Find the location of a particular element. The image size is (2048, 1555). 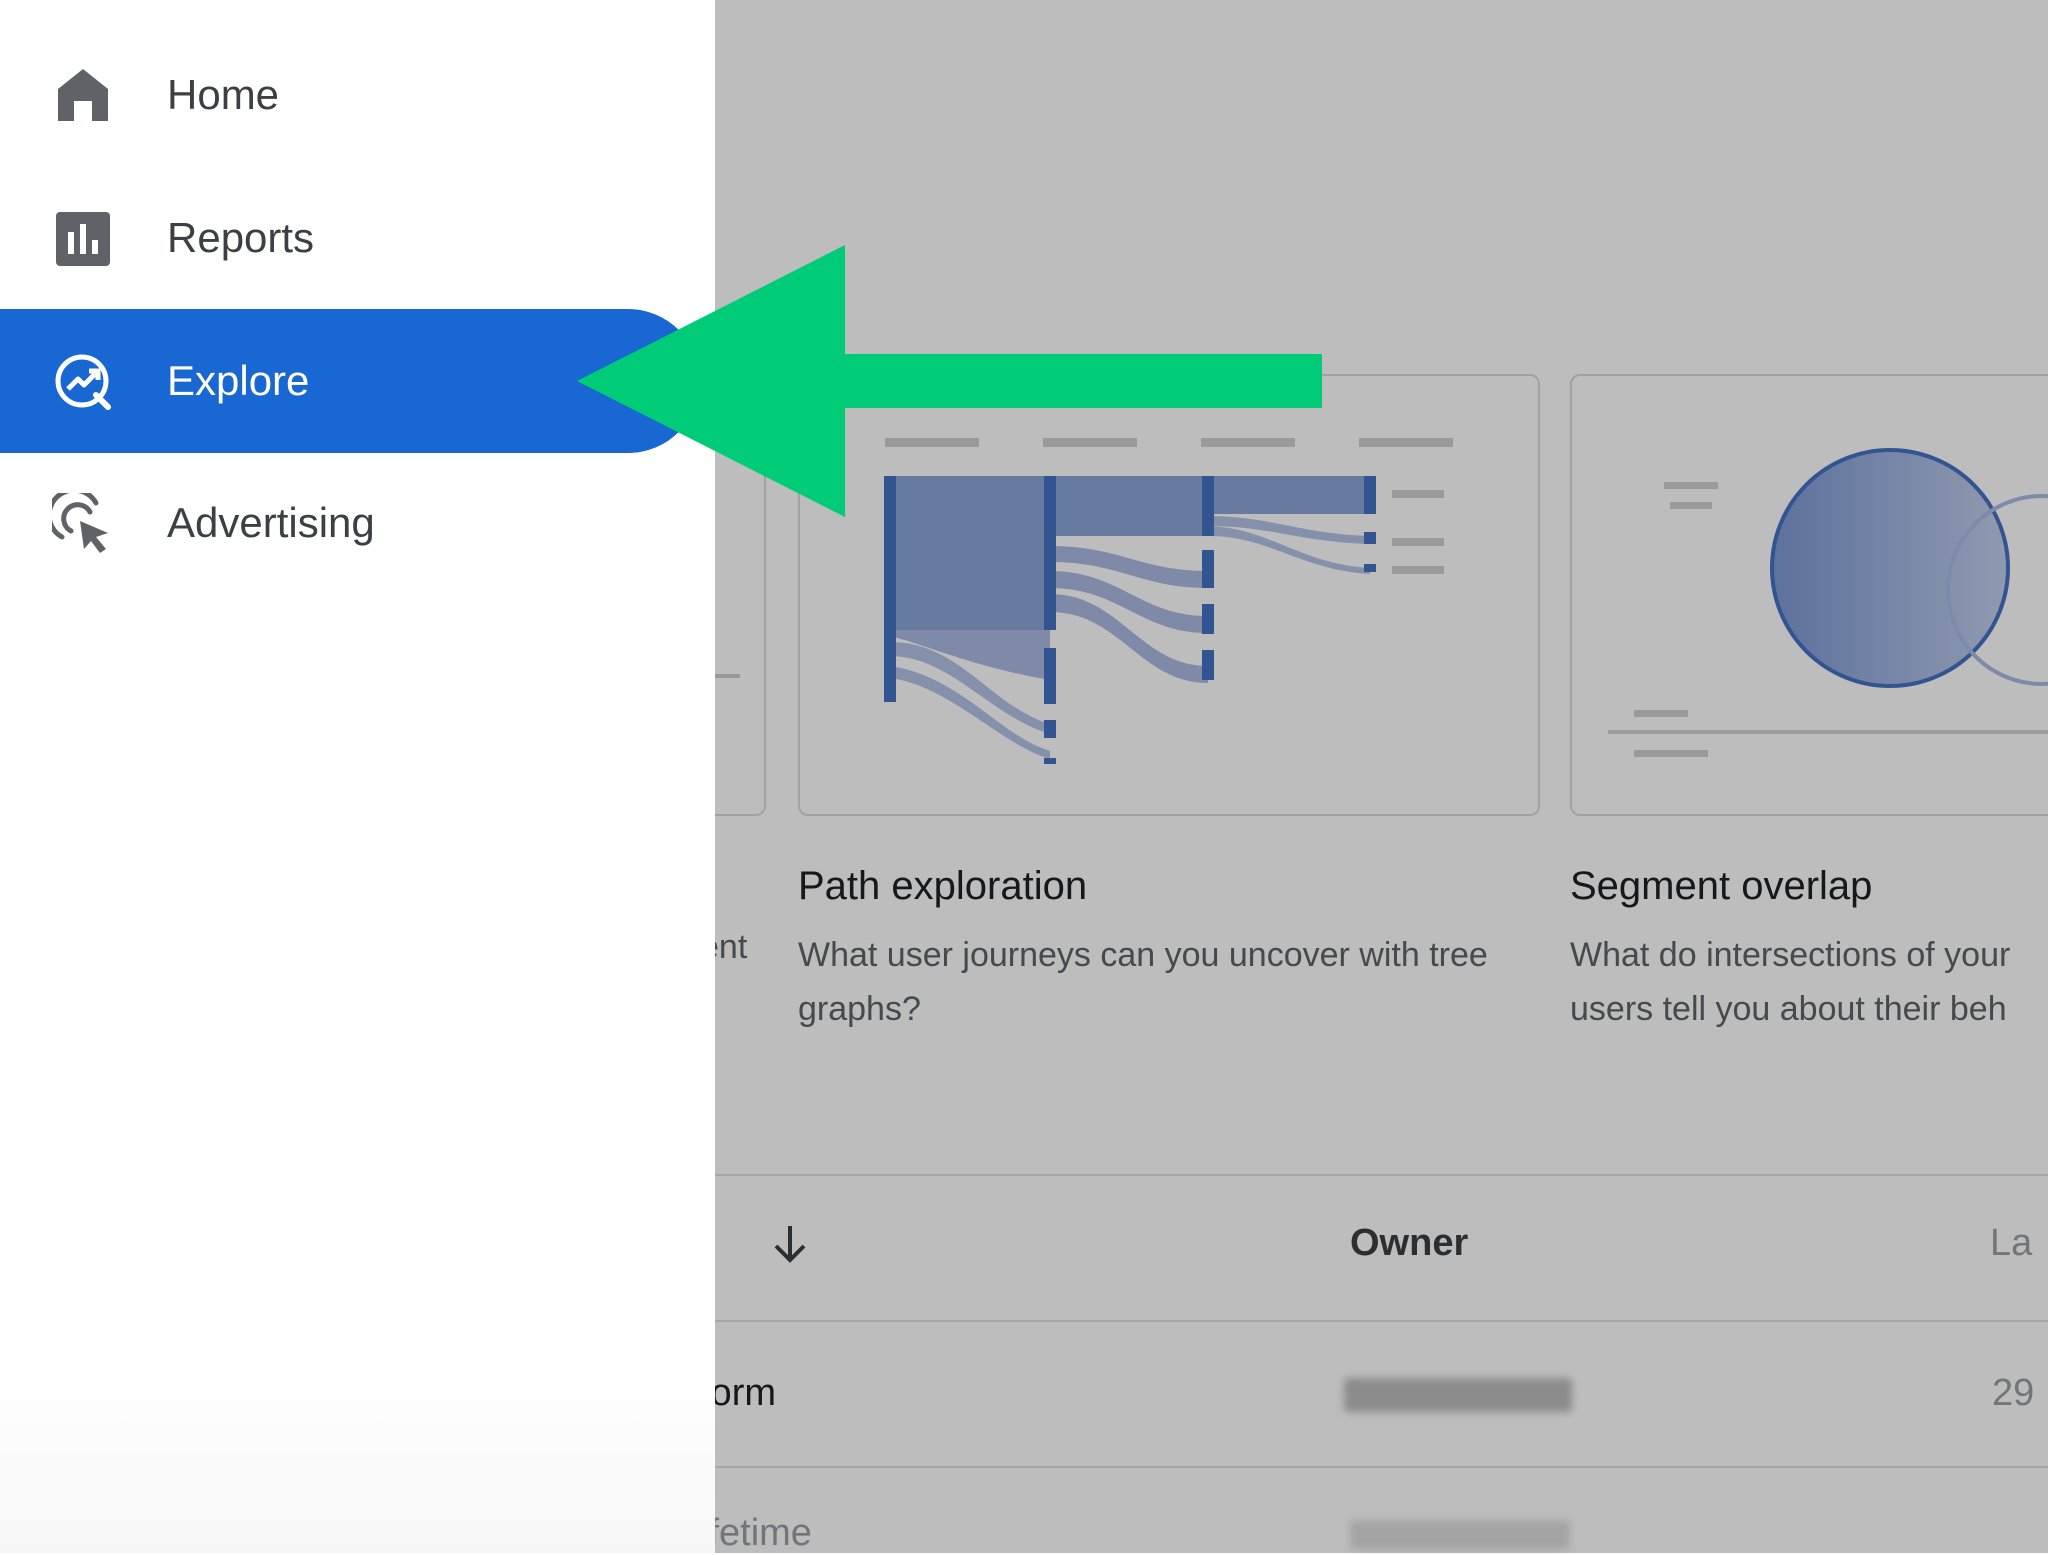

nav-item-label: Advertising is located at coordinates (271, 522).